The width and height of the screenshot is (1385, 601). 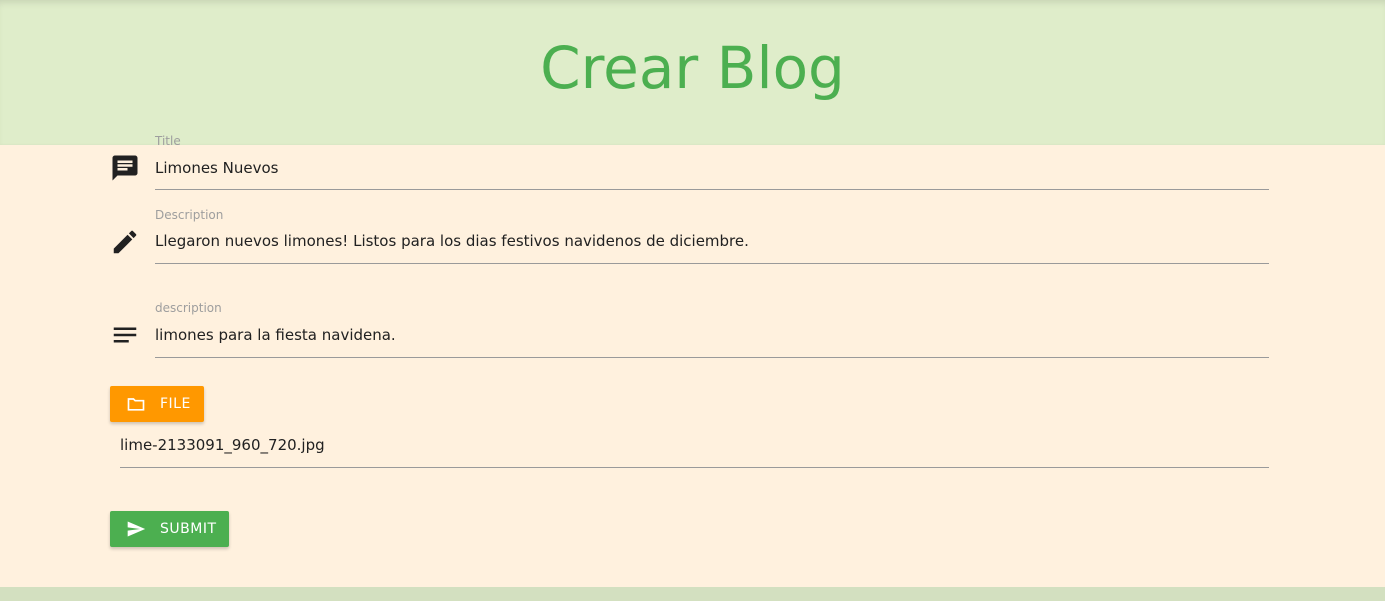 I want to click on title-input: Limones Nuevos, so click(x=216, y=168).